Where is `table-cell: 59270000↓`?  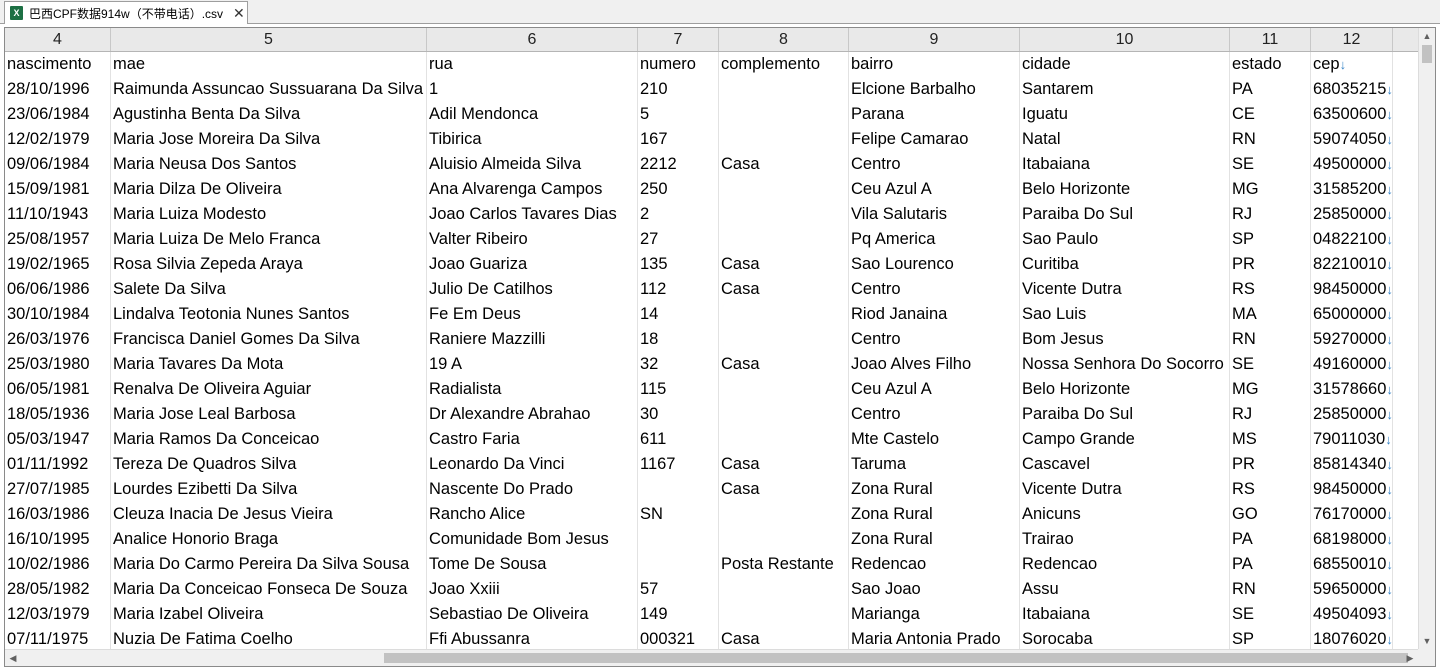 table-cell: 59270000↓ is located at coordinates (1352, 339).